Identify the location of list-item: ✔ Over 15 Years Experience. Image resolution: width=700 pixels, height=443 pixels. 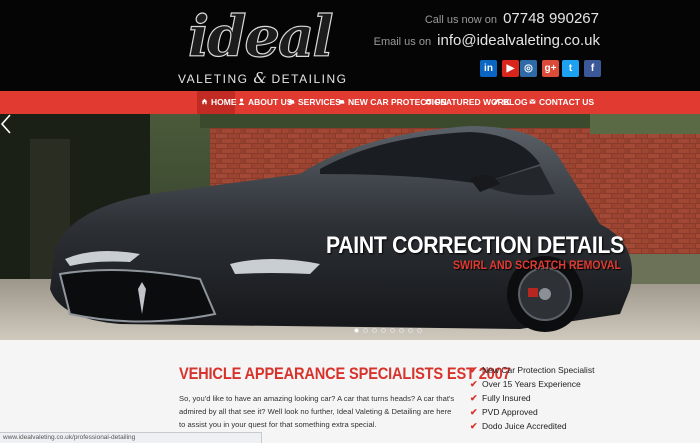
(525, 384).